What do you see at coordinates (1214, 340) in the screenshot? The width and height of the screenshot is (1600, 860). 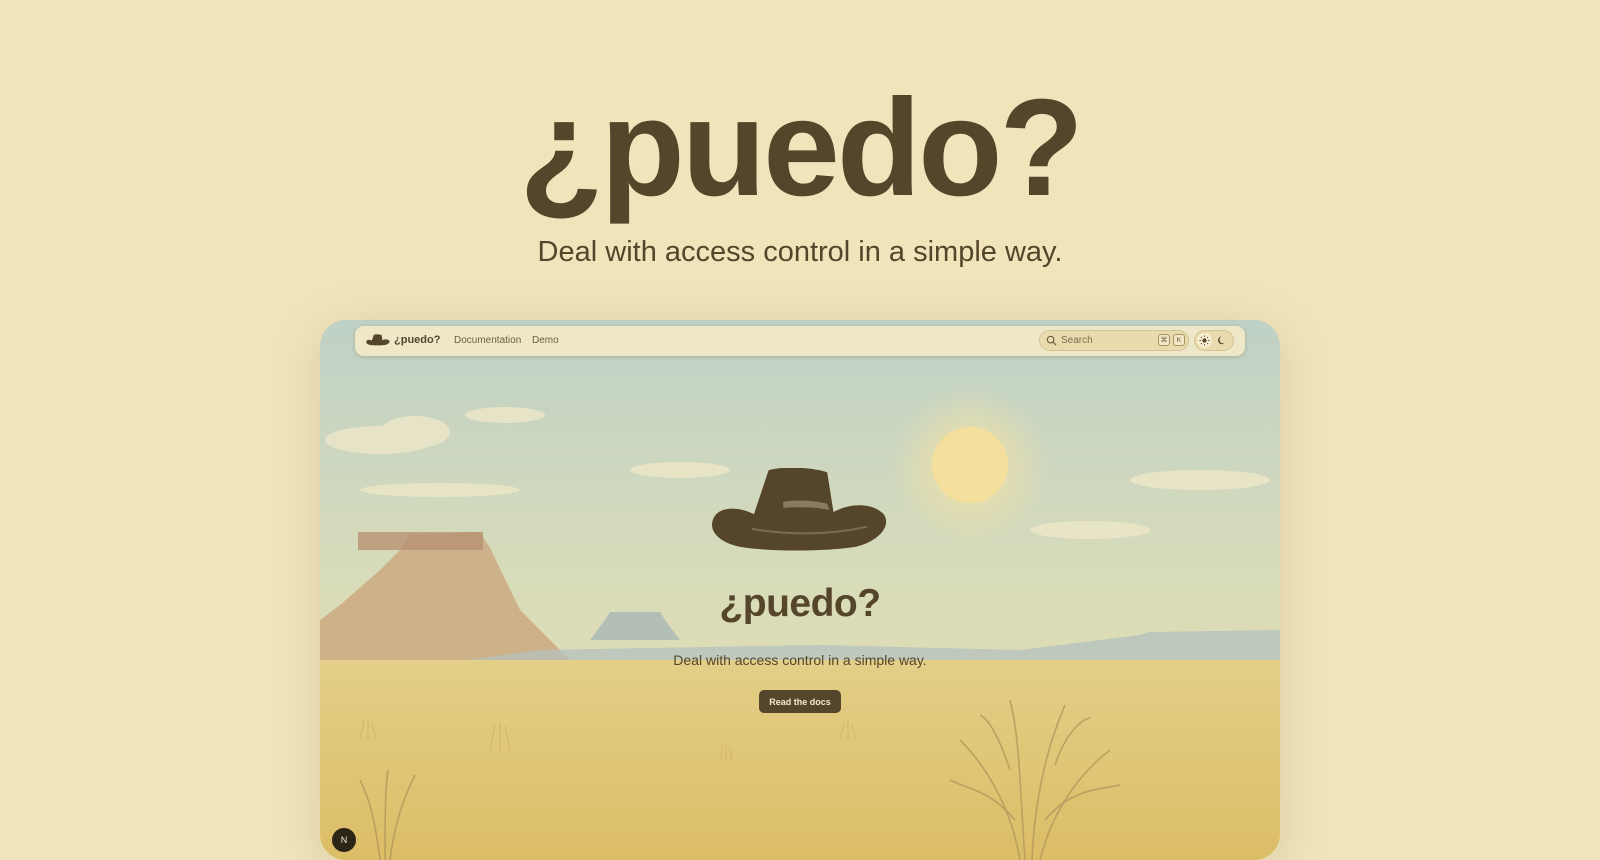 I see `theme-toggle` at bounding box center [1214, 340].